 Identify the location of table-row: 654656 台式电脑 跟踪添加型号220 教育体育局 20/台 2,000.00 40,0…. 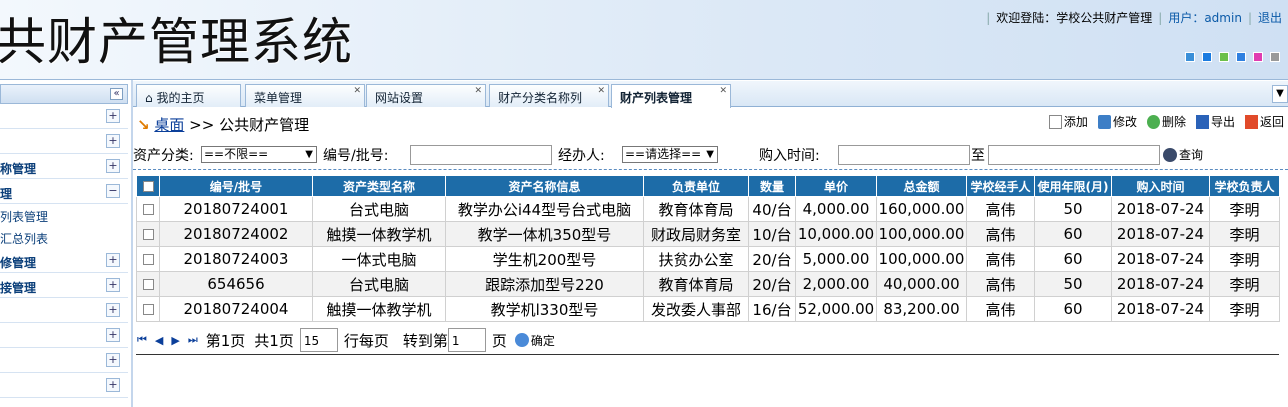
(708, 284).